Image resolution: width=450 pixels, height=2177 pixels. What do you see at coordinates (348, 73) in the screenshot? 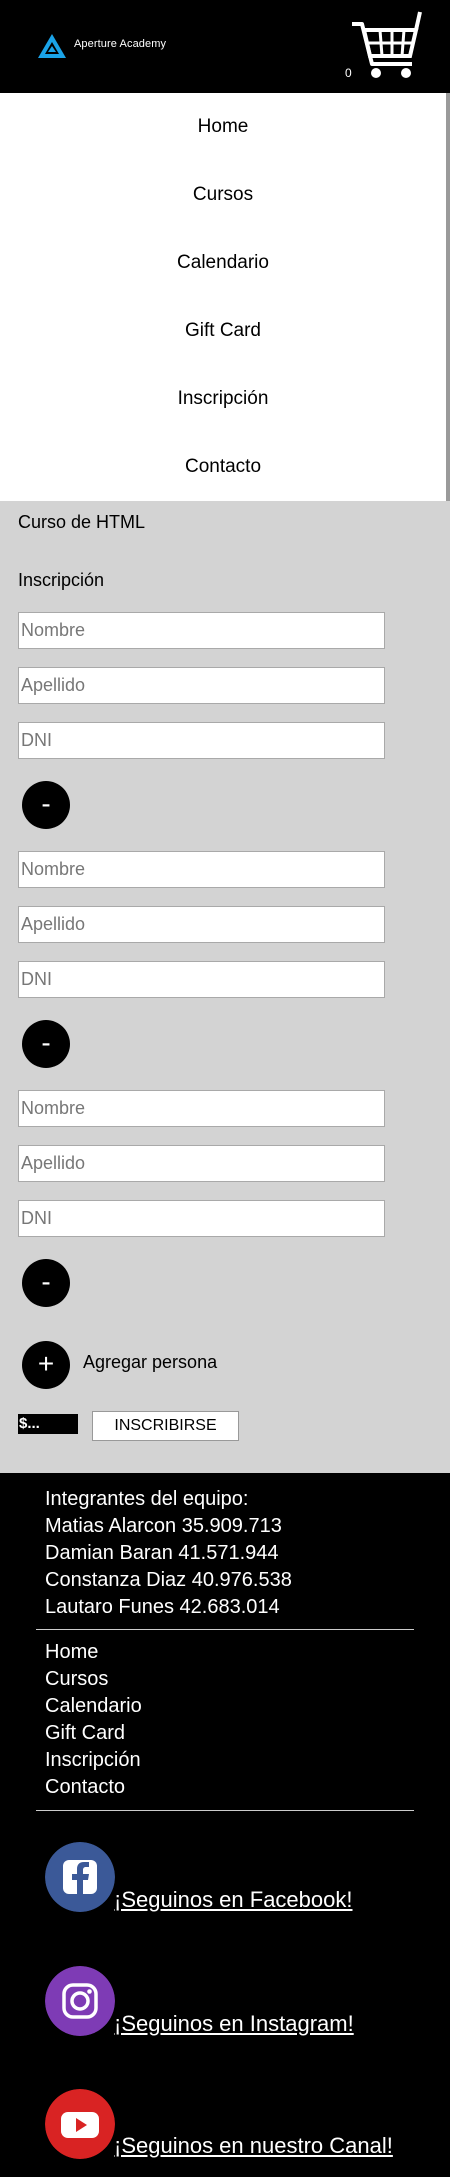
I see `cart-count: 0` at bounding box center [348, 73].